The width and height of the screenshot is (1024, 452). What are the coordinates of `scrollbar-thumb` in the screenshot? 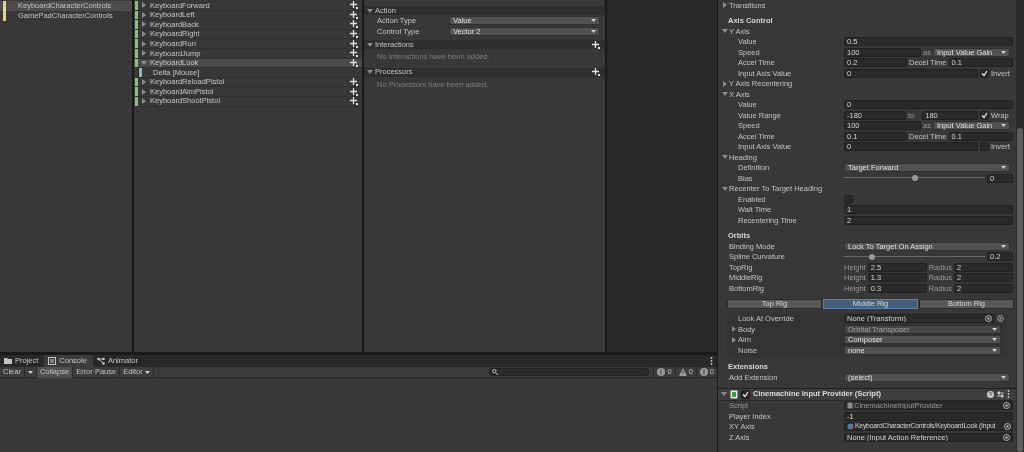 It's located at (1020, 290).